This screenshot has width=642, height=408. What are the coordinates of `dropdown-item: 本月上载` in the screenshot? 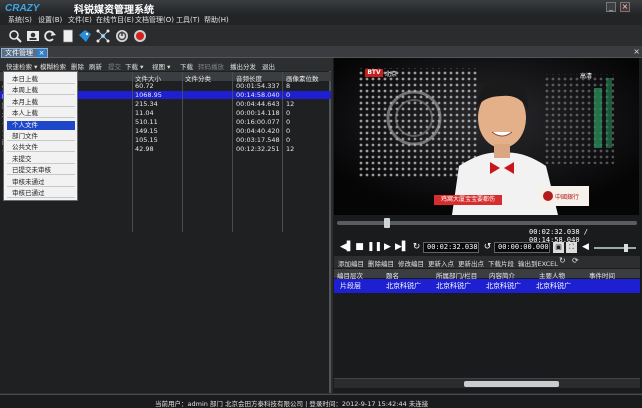 It's located at (41, 102).